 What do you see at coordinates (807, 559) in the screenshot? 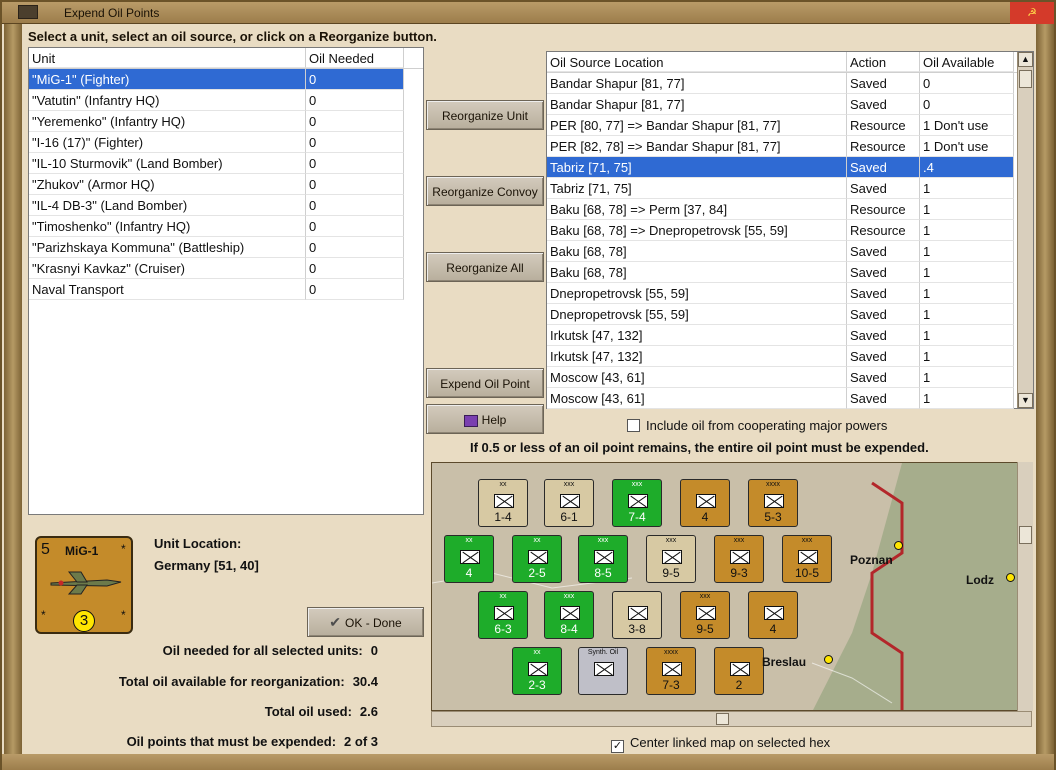
I see `map-unit-counter: xxx 10-5` at bounding box center [807, 559].